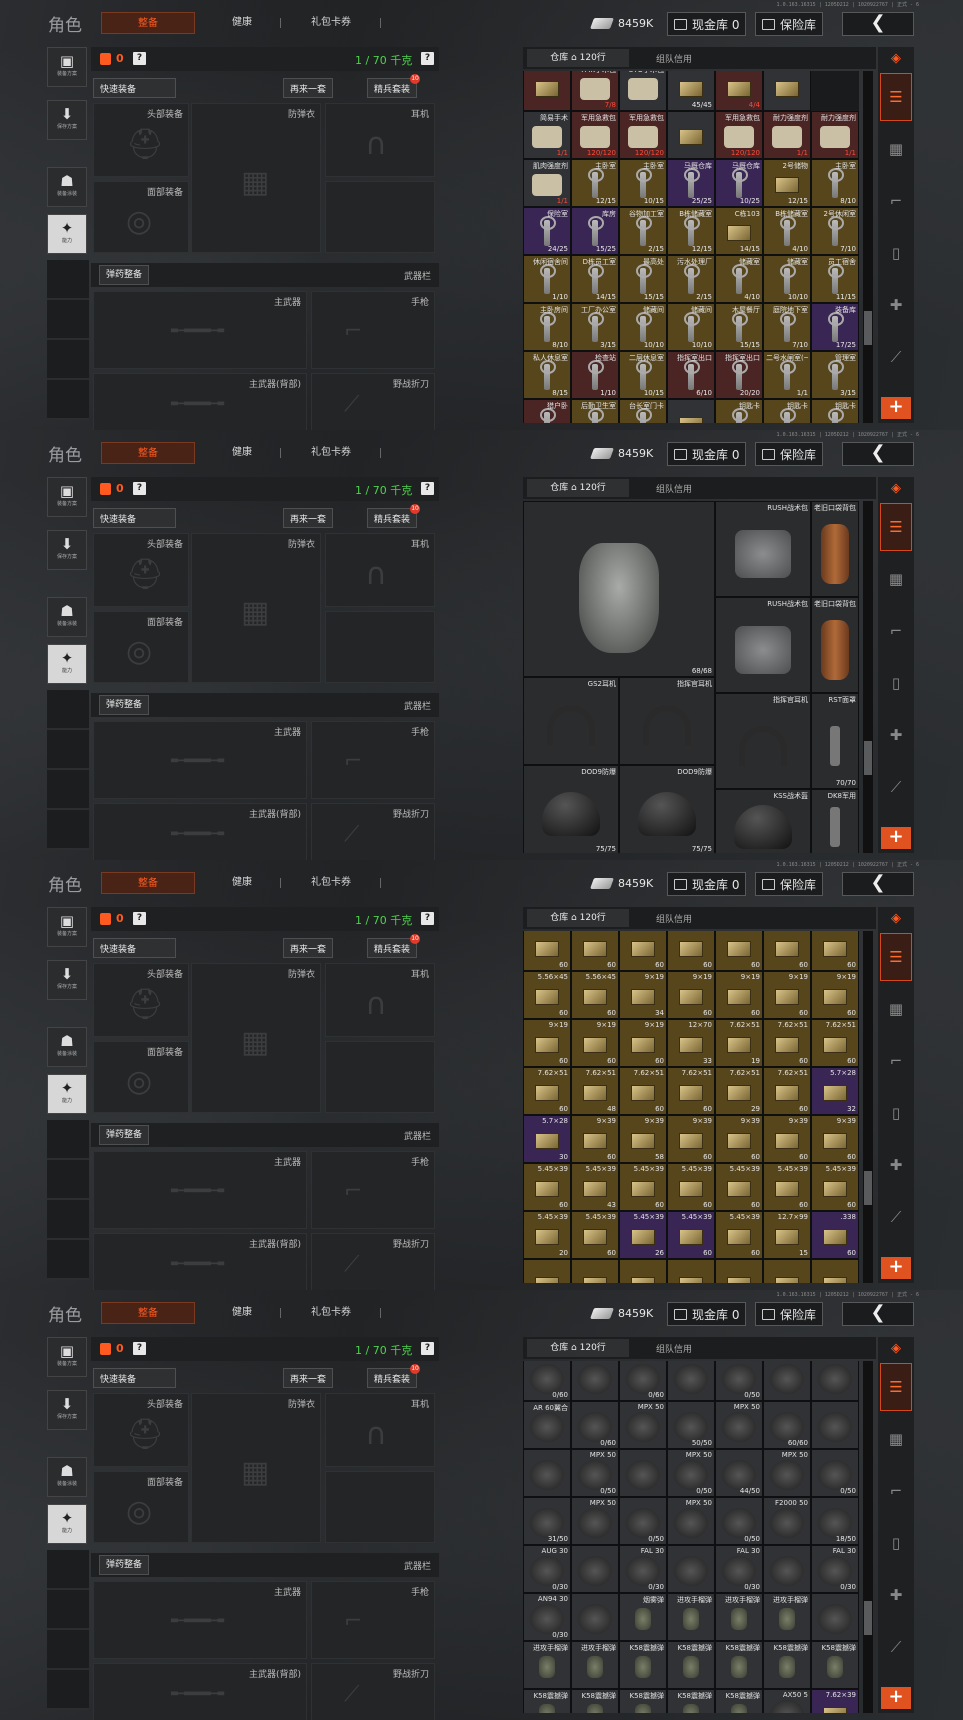 Image resolution: width=963 pixels, height=1720 pixels. I want to click on stash-item: 钥匙卡, so click(835, 411).